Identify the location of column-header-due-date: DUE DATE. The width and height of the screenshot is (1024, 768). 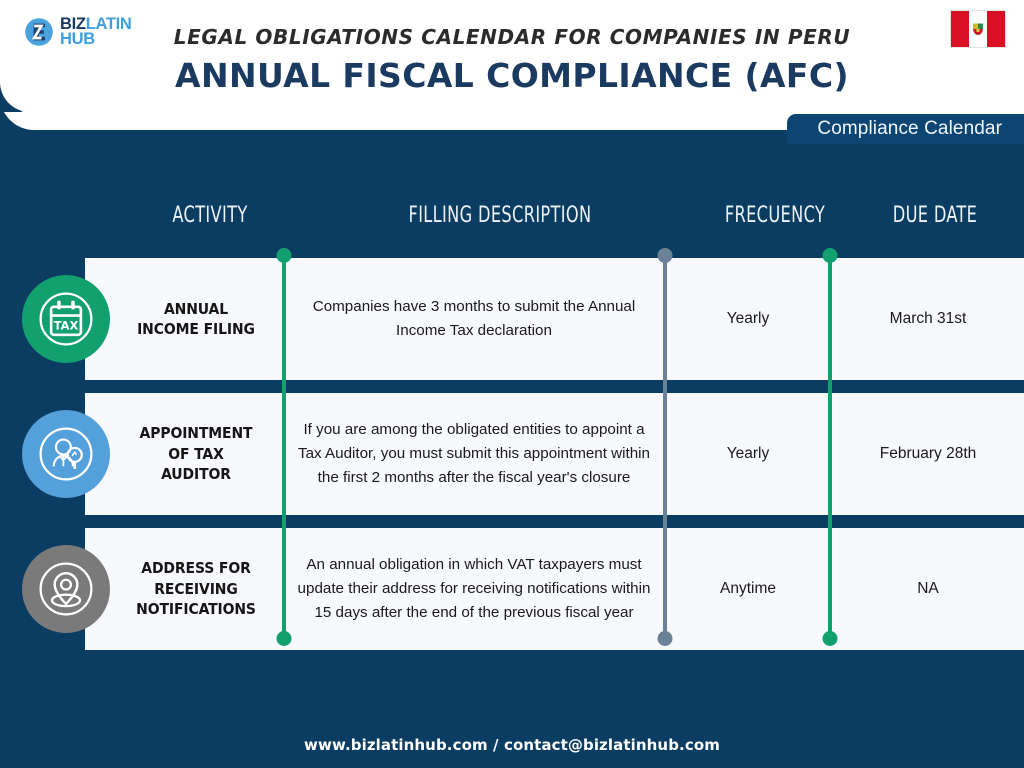
(935, 215).